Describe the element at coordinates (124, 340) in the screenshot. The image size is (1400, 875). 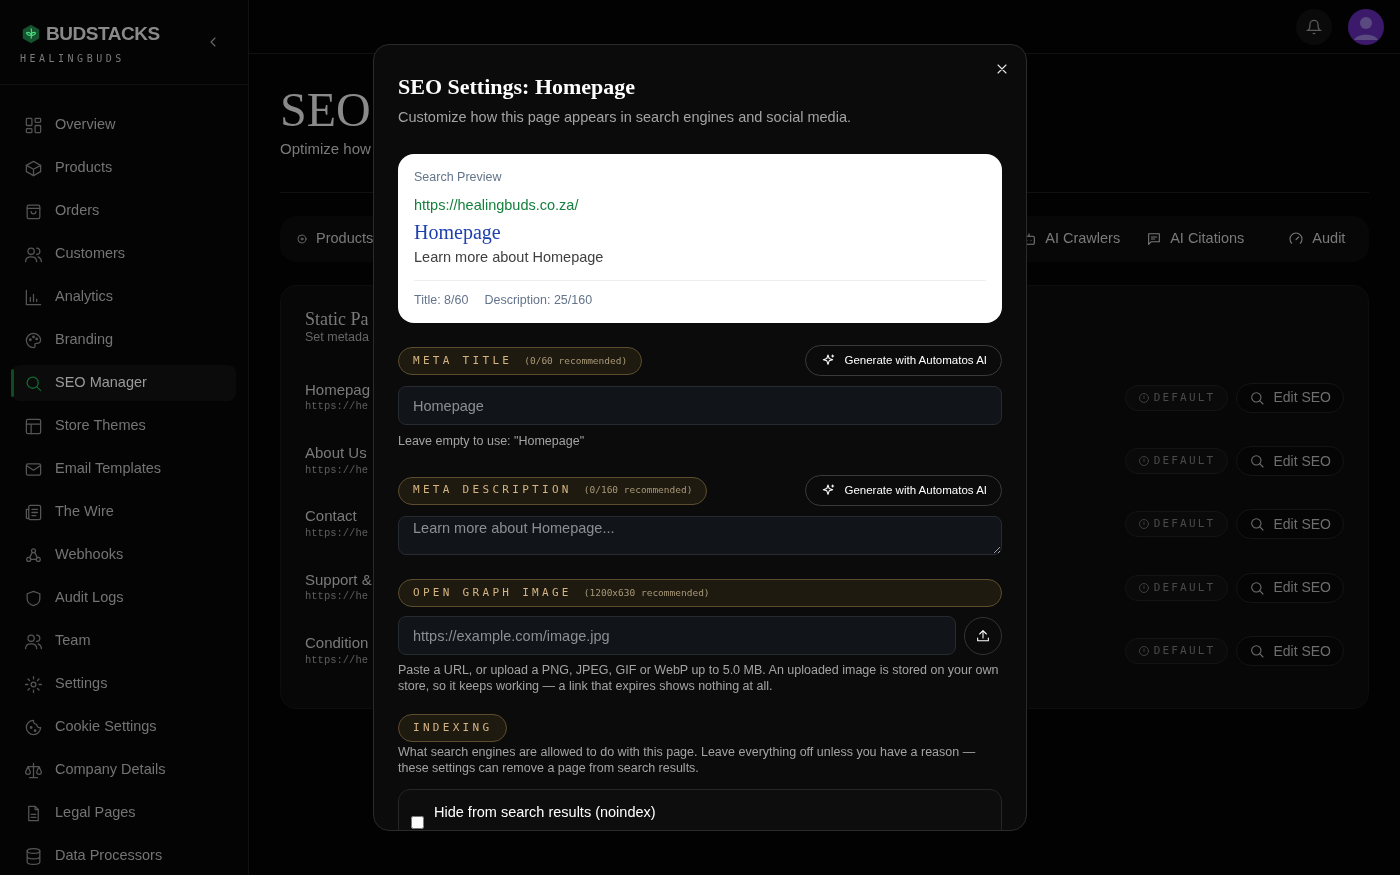
I see `sidebar-item: Branding` at that location.